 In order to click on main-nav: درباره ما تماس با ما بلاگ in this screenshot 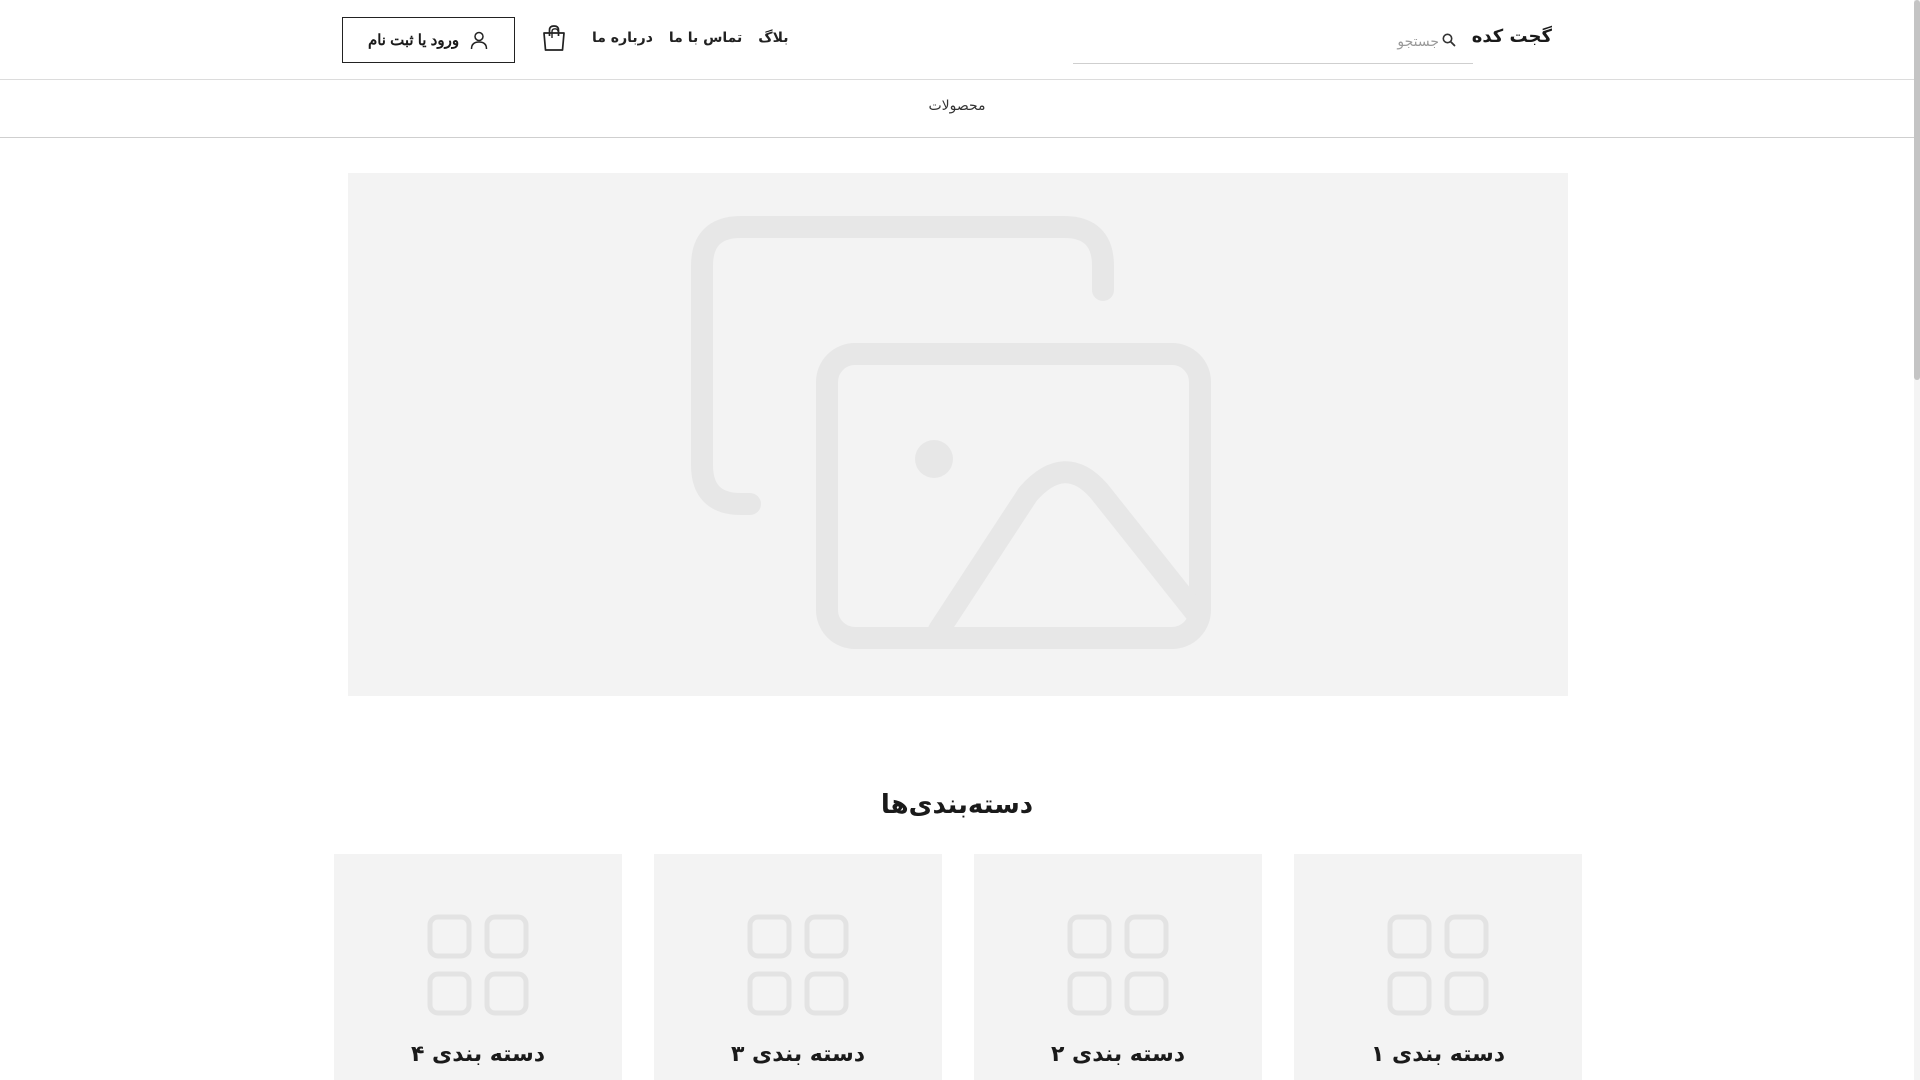, I will do `click(690, 38)`.